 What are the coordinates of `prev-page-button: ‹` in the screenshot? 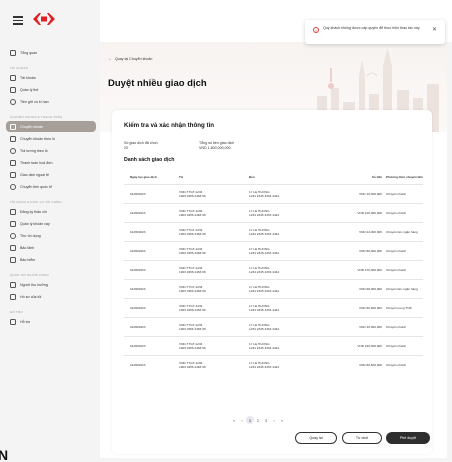 It's located at (242, 420).